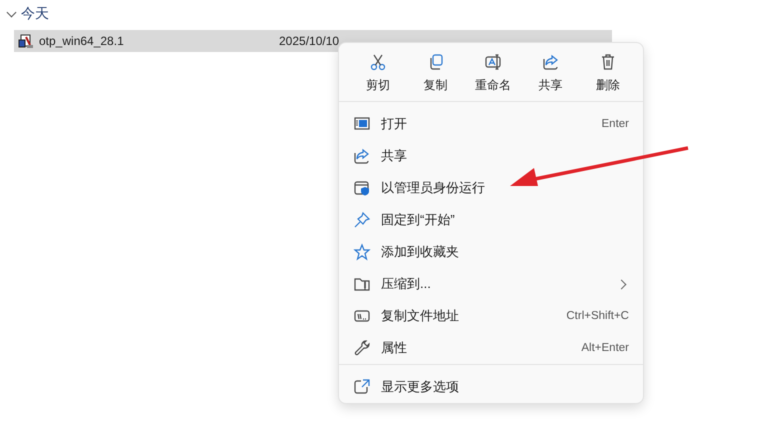  Describe the element at coordinates (491, 220) in the screenshot. I see `menu-item: 固定到“开始”` at that location.